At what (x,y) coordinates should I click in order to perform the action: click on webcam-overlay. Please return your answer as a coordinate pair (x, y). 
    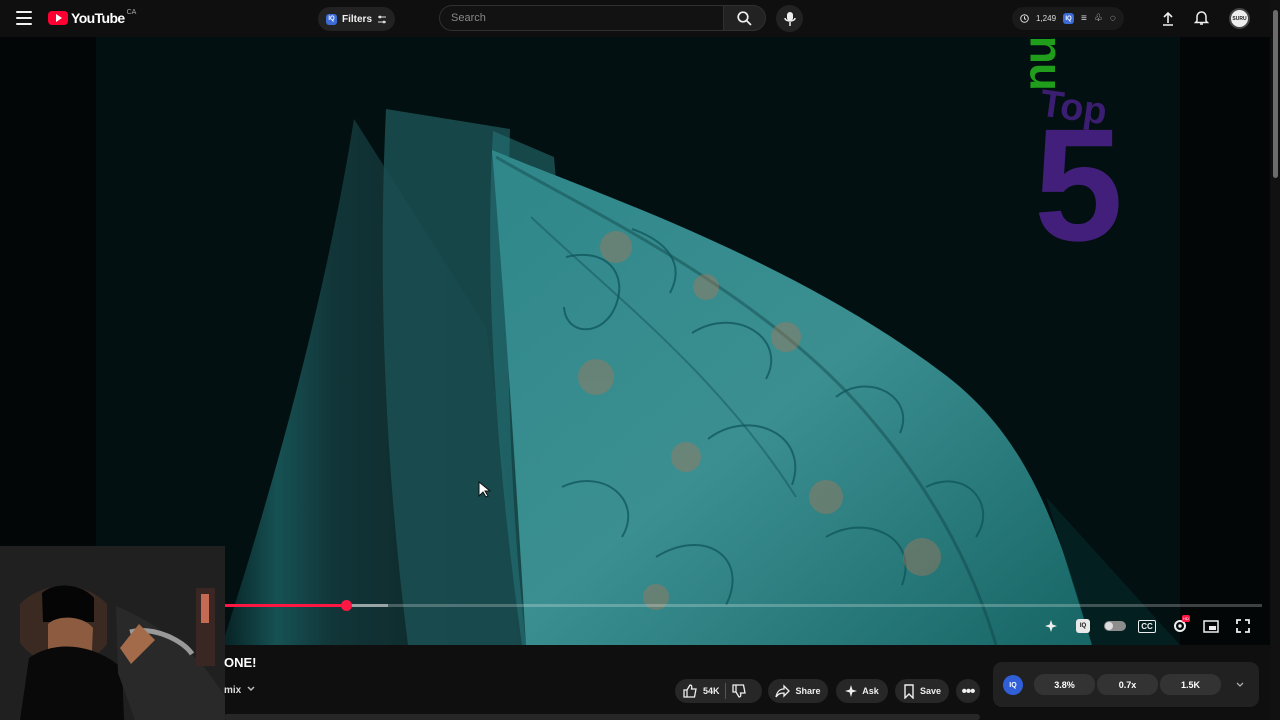
    Looking at the image, I should click on (112, 633).